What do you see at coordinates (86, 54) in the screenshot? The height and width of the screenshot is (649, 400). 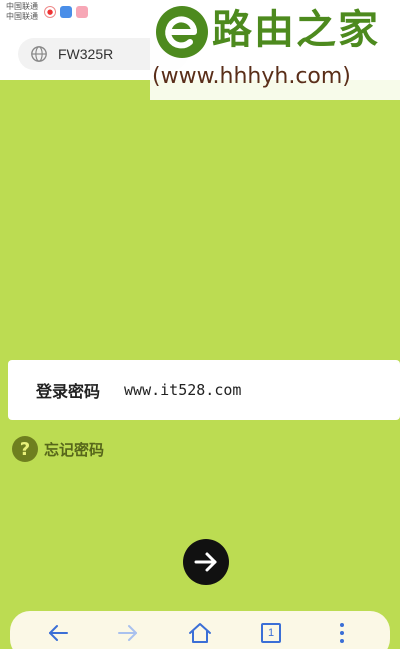 I see `url-text: FW325R` at bounding box center [86, 54].